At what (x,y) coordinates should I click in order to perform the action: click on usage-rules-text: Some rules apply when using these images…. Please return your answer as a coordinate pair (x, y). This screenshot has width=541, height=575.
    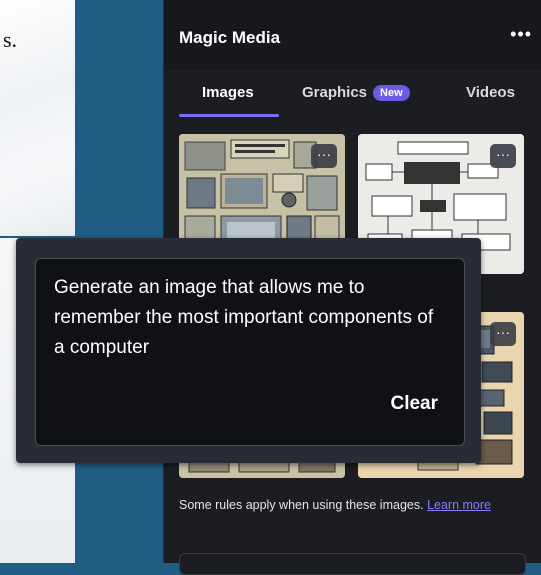
    Looking at the image, I should click on (351, 505).